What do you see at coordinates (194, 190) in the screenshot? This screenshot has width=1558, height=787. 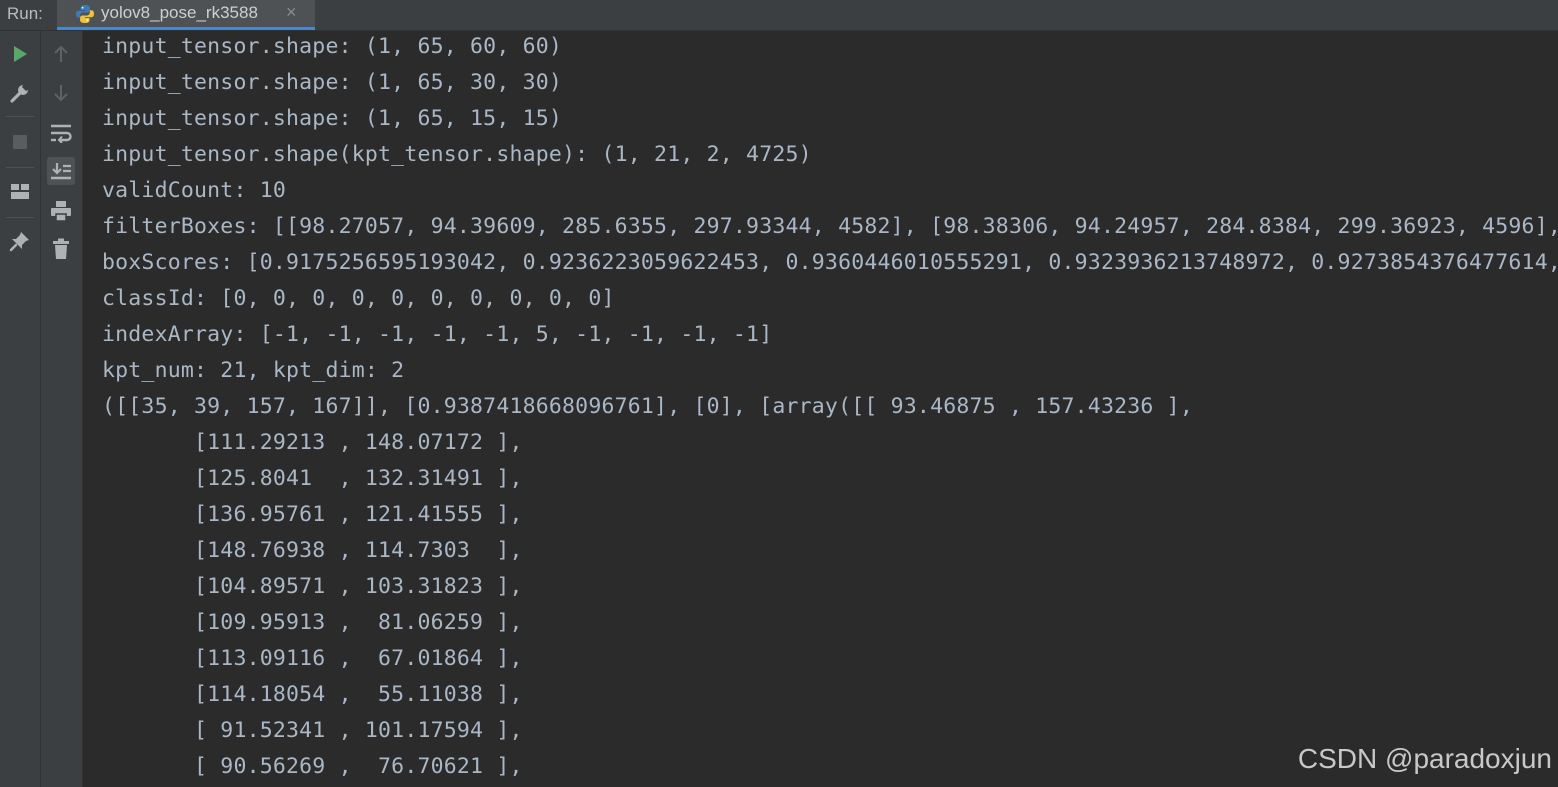 I see `console-line: validCount: 10` at bounding box center [194, 190].